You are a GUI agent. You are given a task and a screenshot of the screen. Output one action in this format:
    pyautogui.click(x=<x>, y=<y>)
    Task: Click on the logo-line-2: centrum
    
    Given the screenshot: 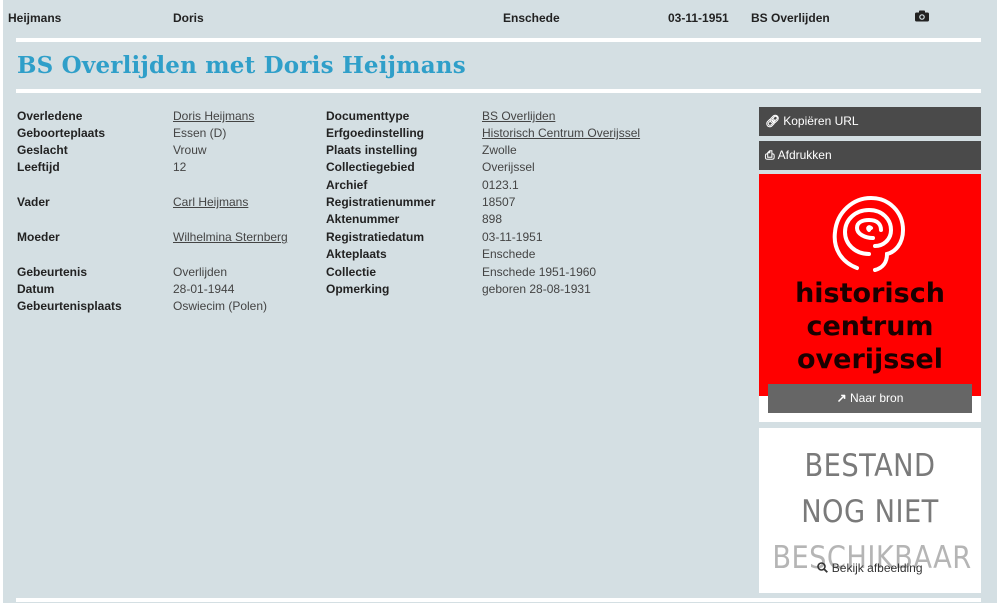 What is the action you would take?
    pyautogui.click(x=870, y=326)
    